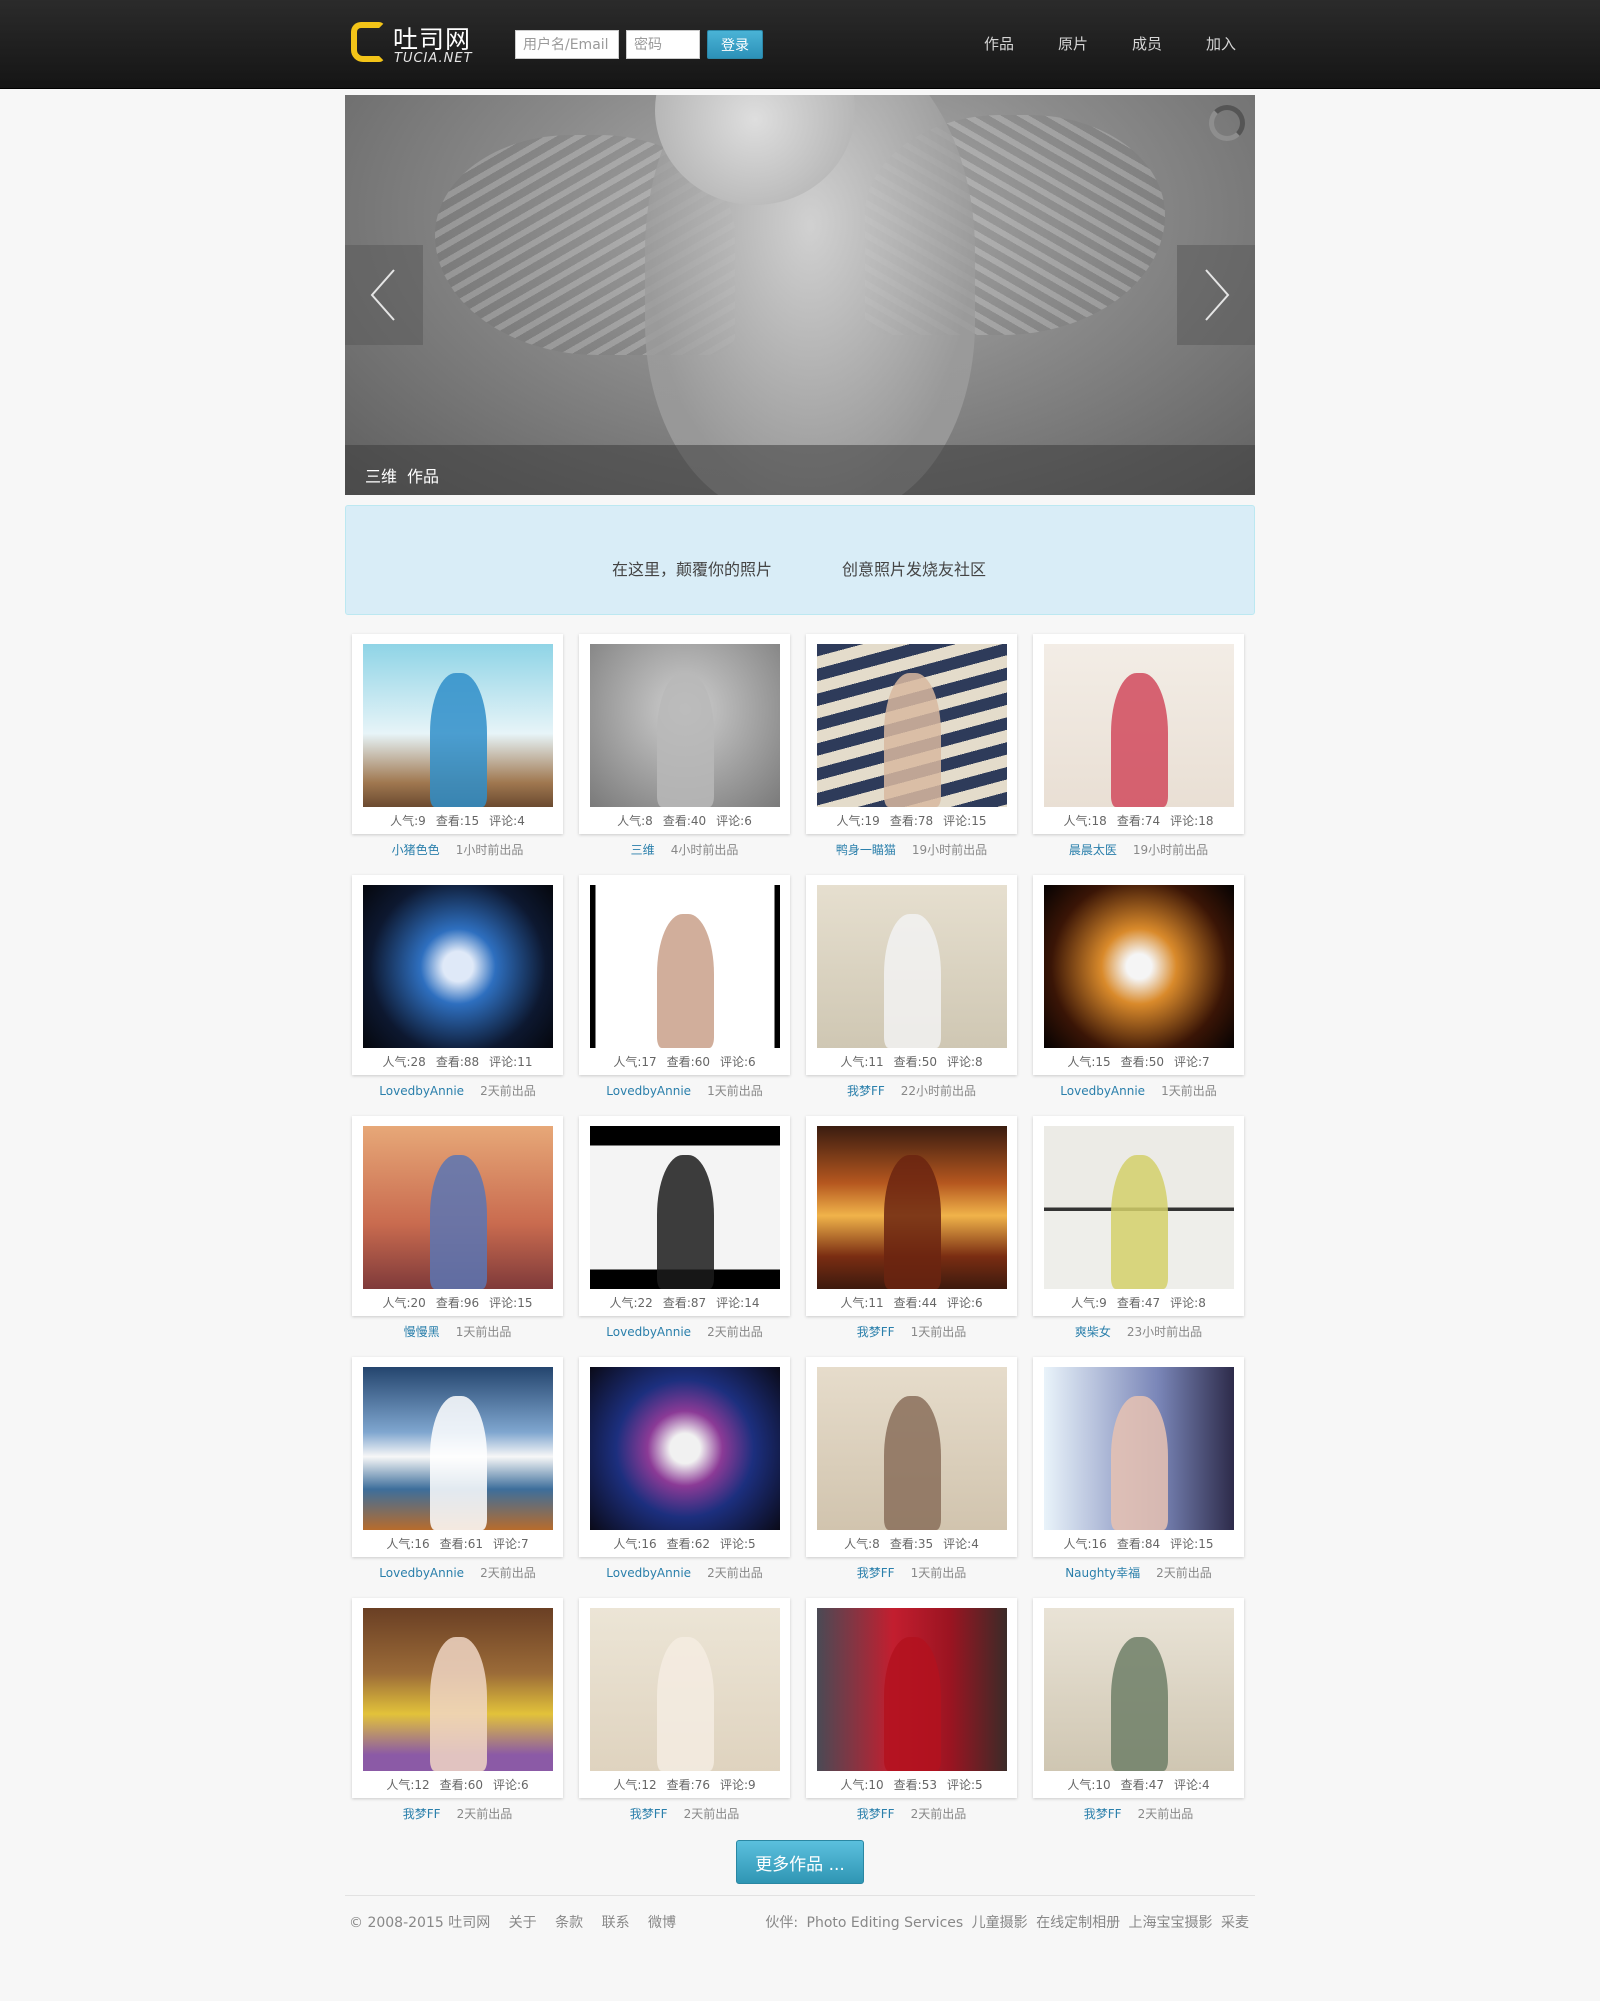 This screenshot has width=1600, height=2001. I want to click on gallery-card: 人气:11 查看:44 评论:6 我梦FF 1天前出品, so click(911, 1227).